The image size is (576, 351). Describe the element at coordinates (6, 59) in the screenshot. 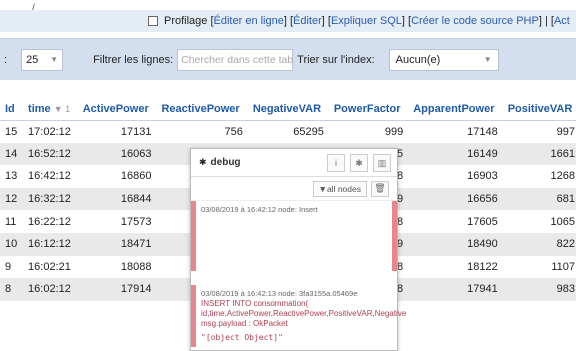

I see `rows-label: :` at that location.